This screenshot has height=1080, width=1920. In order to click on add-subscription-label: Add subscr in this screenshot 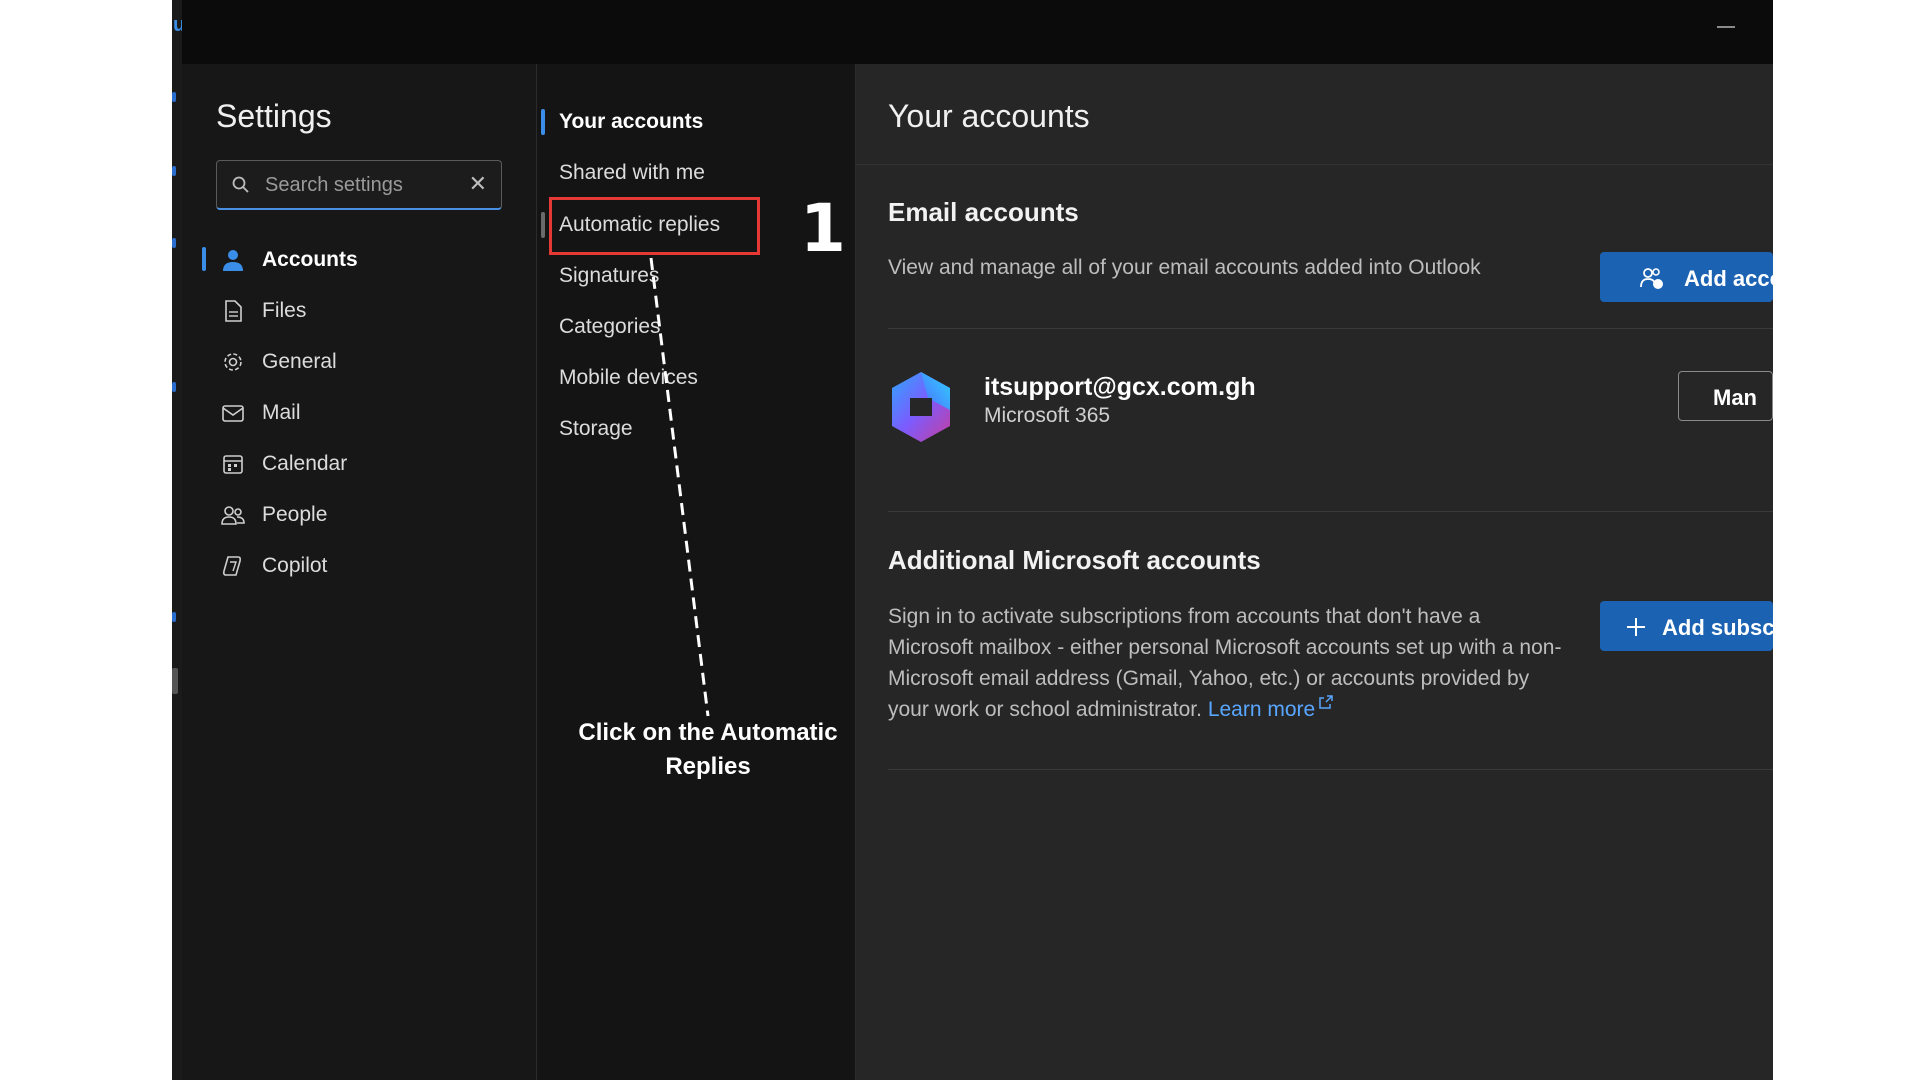, I will do `click(1717, 627)`.